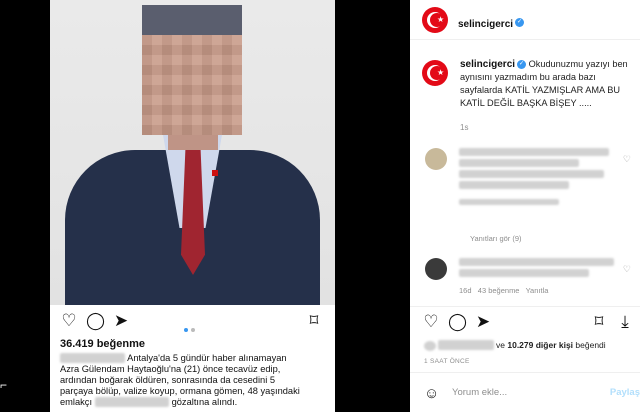 This screenshot has height=412, width=640. What do you see at coordinates (625, 322) in the screenshot?
I see `download-icon: ⤓` at bounding box center [625, 322].